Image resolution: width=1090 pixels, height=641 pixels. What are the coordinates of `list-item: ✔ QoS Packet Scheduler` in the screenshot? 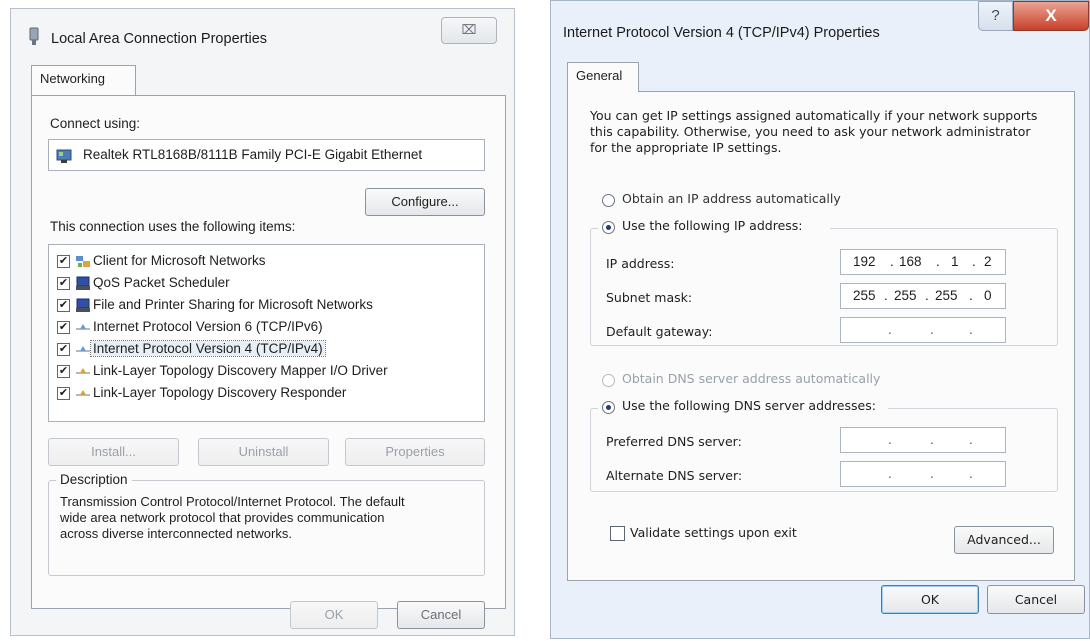 It's located at (242, 284).